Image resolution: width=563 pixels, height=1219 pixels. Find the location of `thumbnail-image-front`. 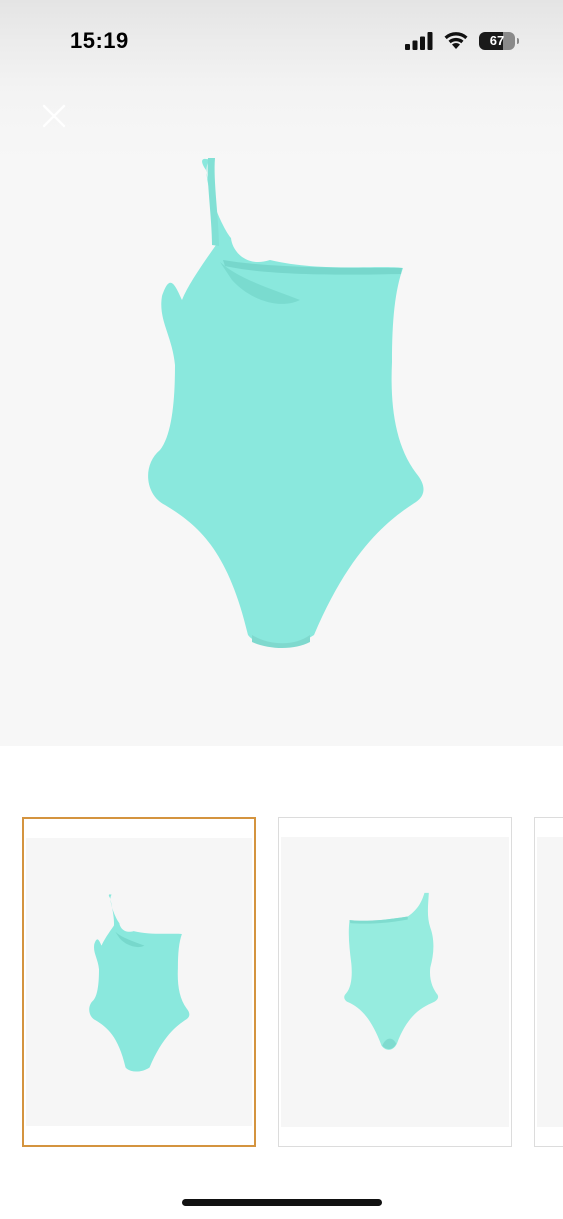

thumbnail-image-front is located at coordinates (395, 982).